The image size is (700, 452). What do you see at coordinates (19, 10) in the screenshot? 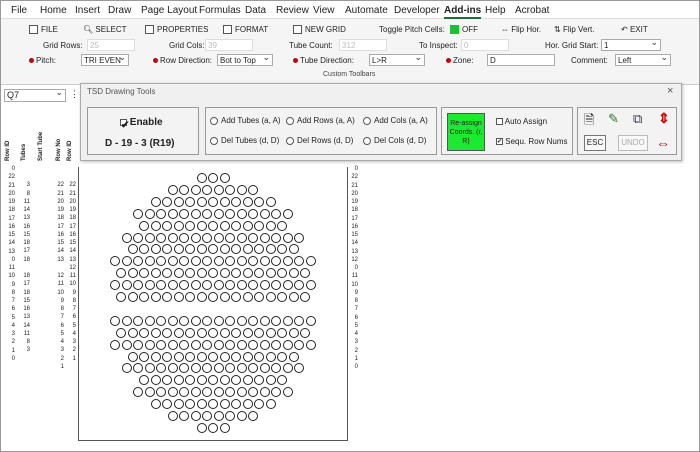
I see `menu-file: File` at bounding box center [19, 10].